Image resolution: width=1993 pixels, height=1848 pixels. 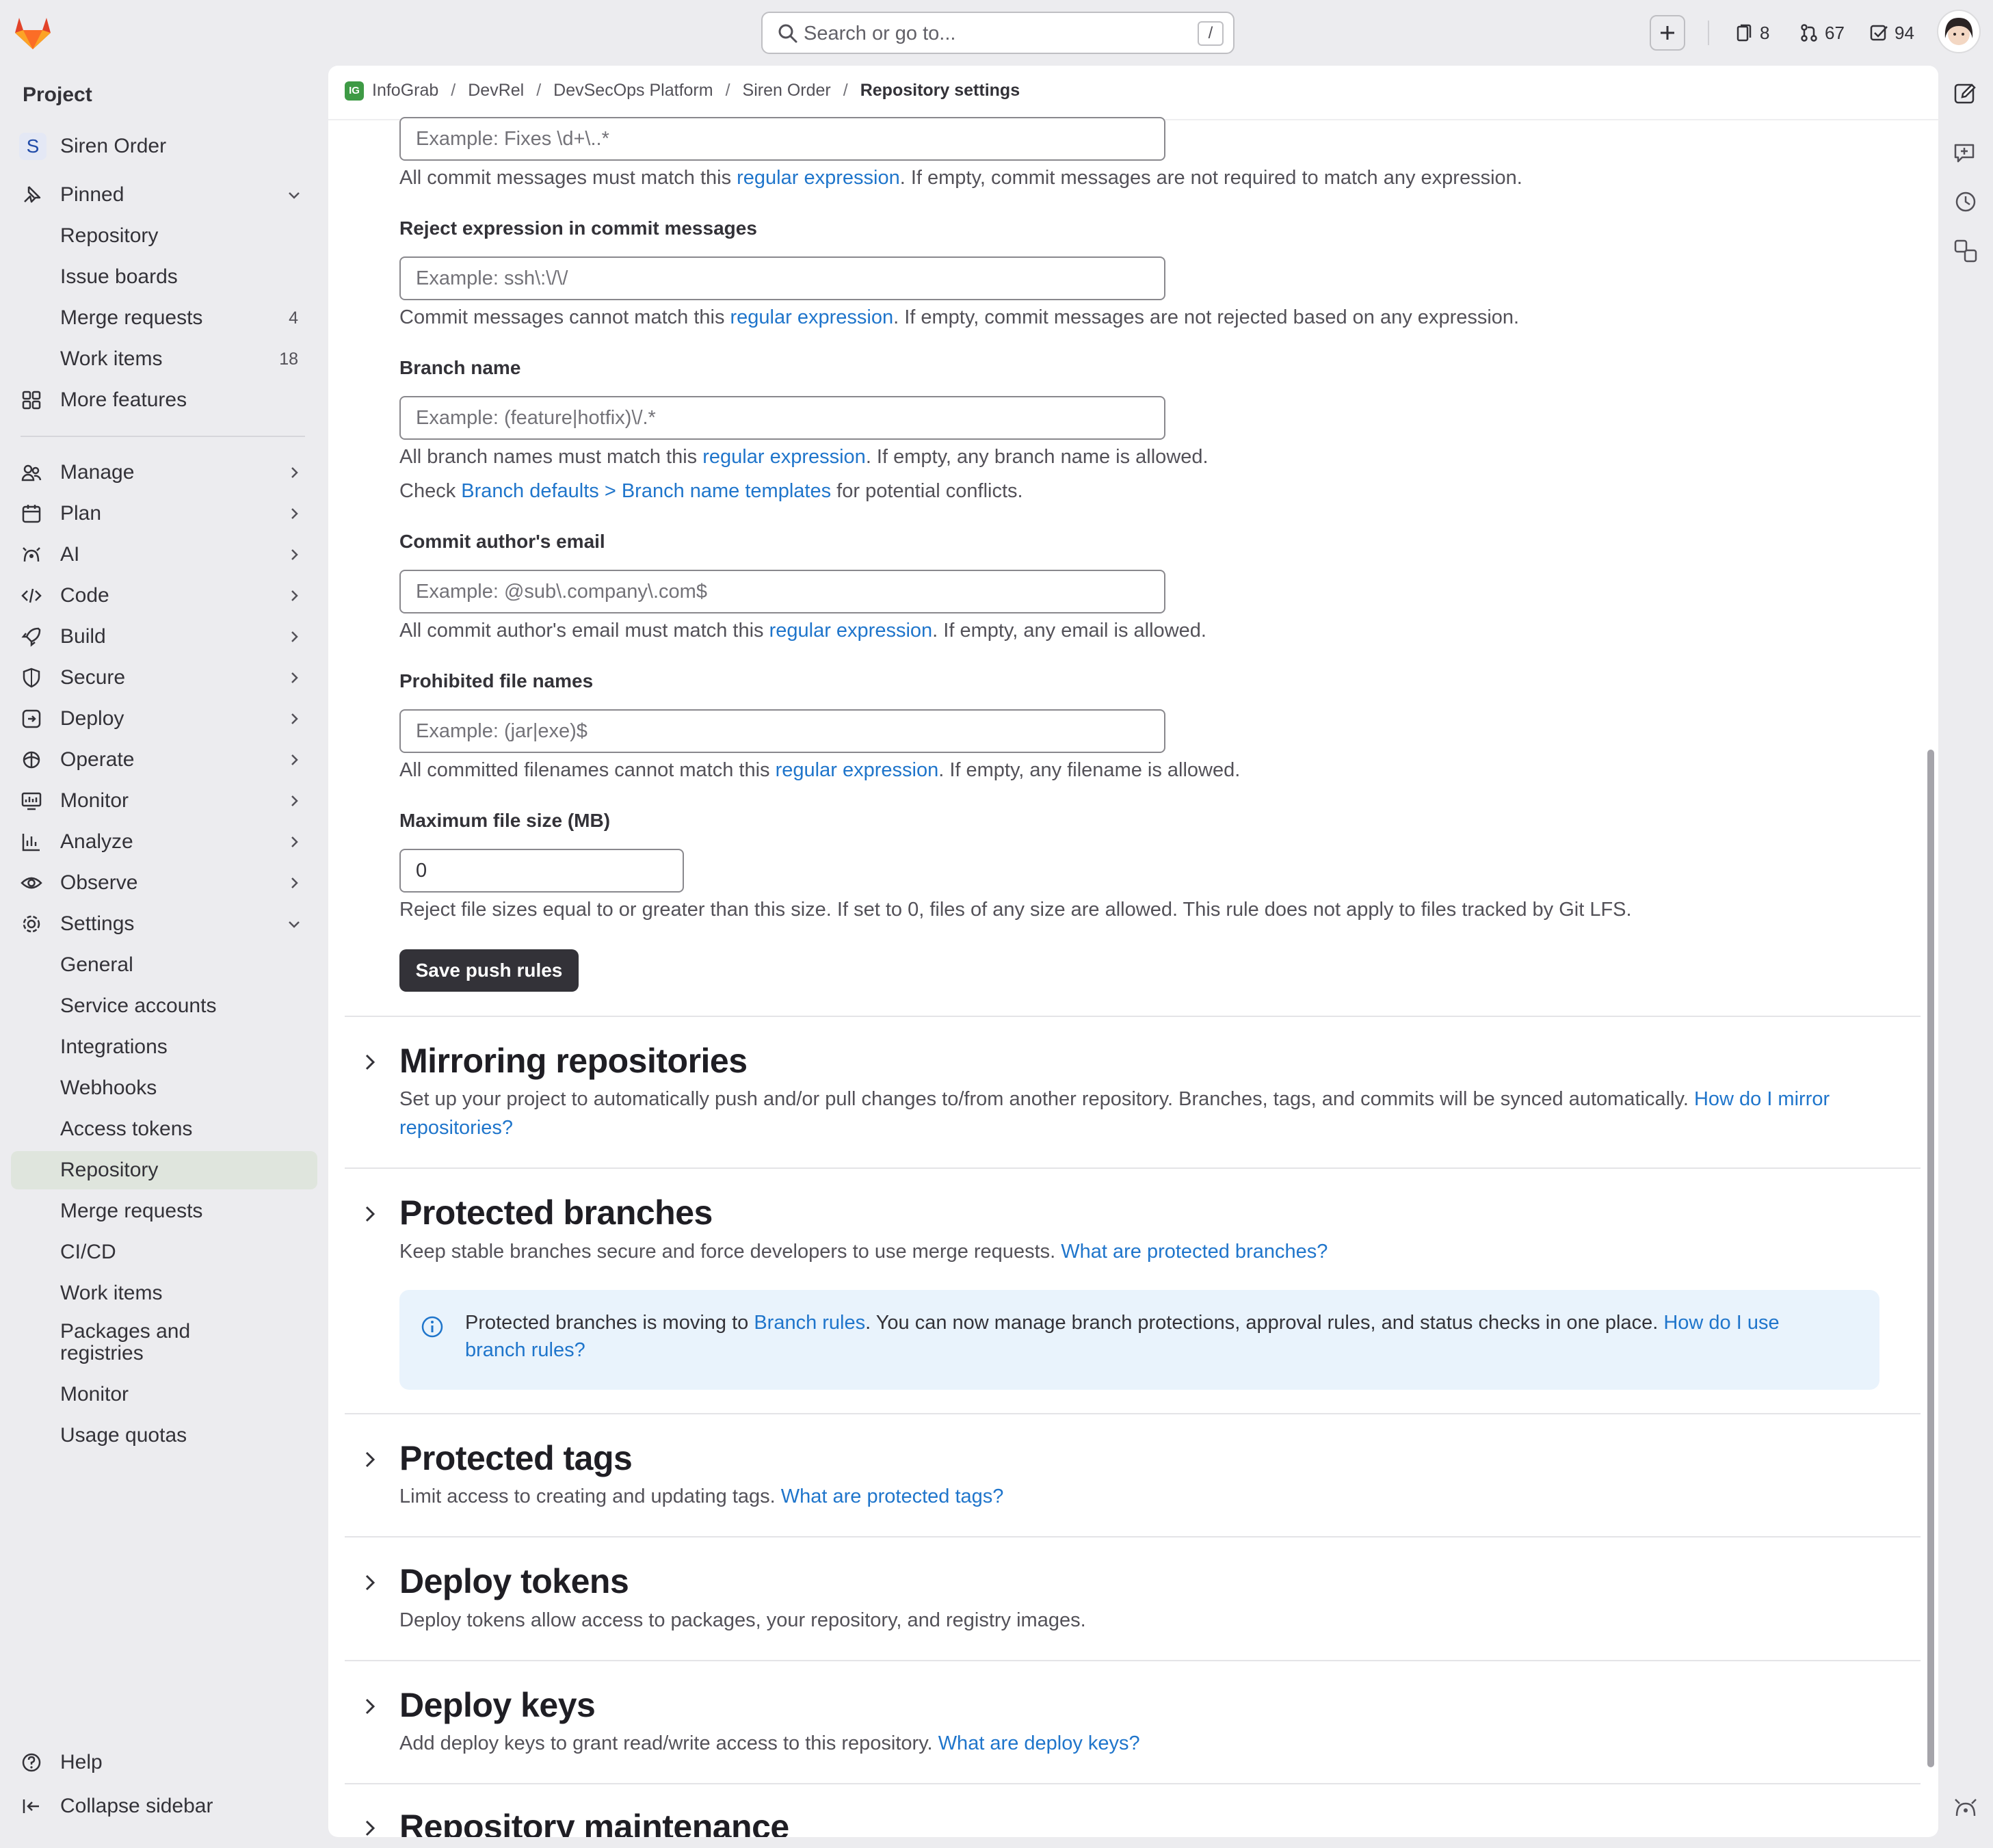 What do you see at coordinates (81, 1762) in the screenshot?
I see `help-label: Help` at bounding box center [81, 1762].